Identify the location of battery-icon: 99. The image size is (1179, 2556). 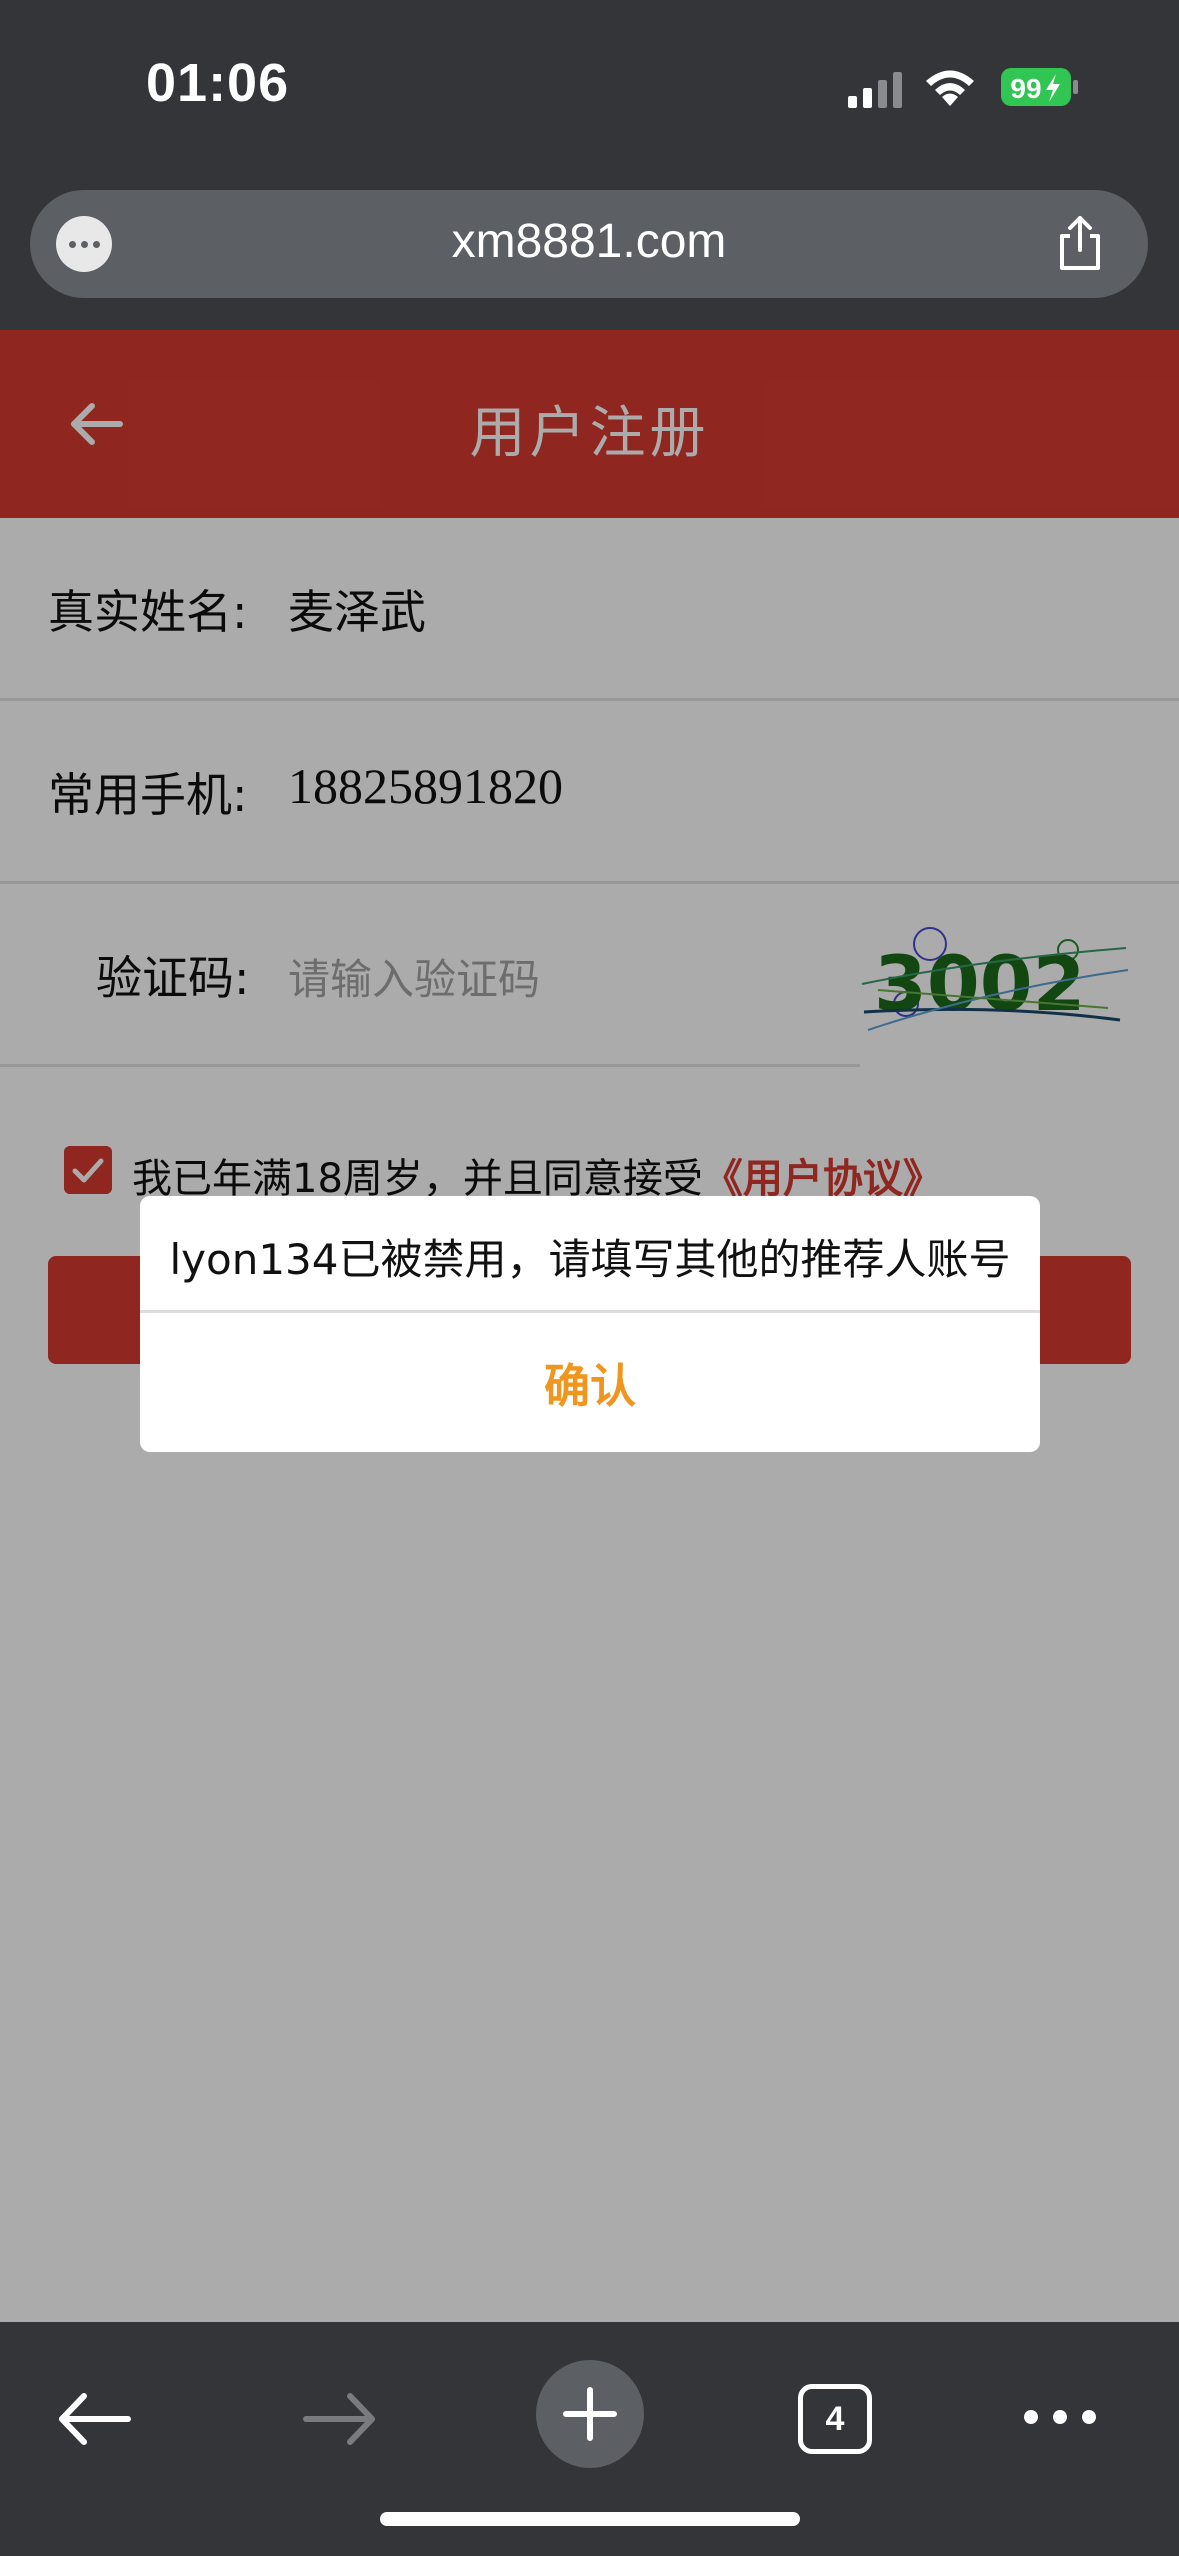
(1039, 87).